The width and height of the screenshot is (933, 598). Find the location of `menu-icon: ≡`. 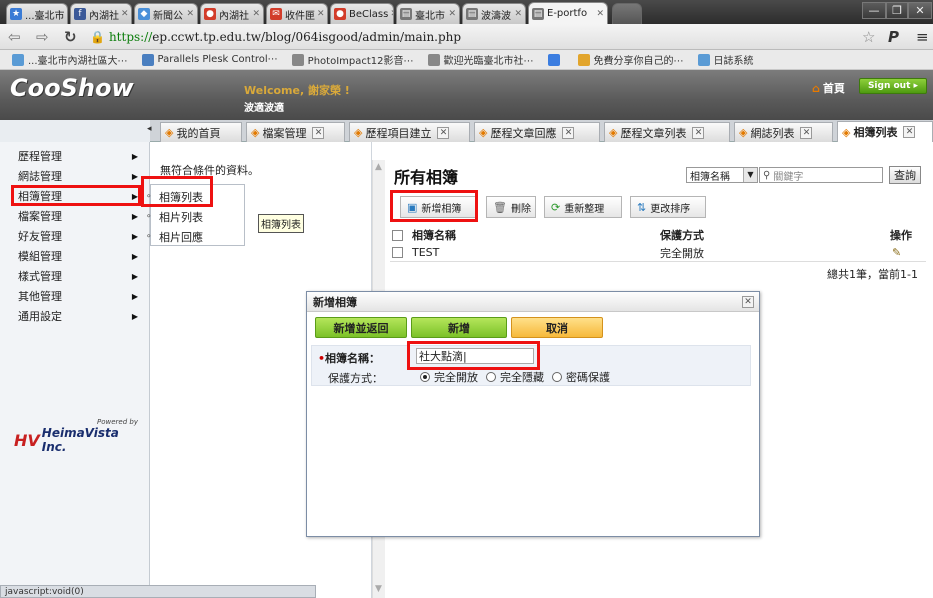

menu-icon: ≡ is located at coordinates (922, 37).